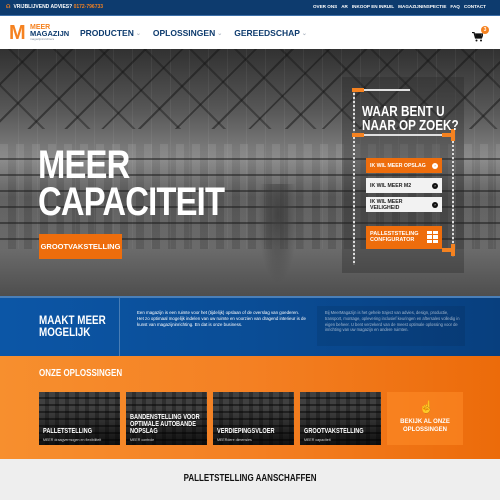 This screenshot has width=500, height=500. Describe the element at coordinates (88, 7) in the screenshot. I see `phone-number: 0172-796733` at that location.